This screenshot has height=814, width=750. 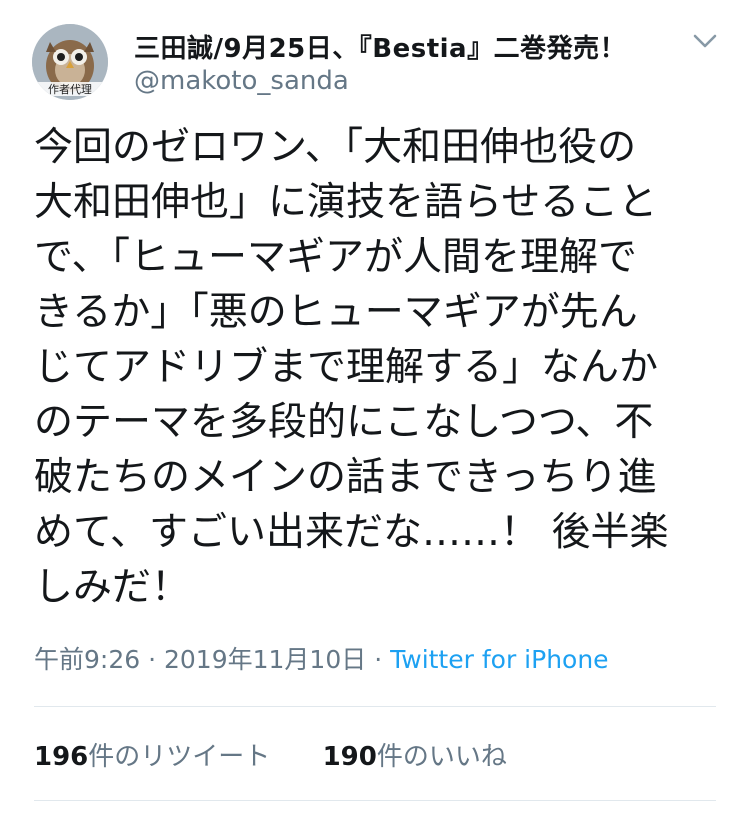 What do you see at coordinates (87, 659) in the screenshot?
I see `tweet-time: 午前9:26` at bounding box center [87, 659].